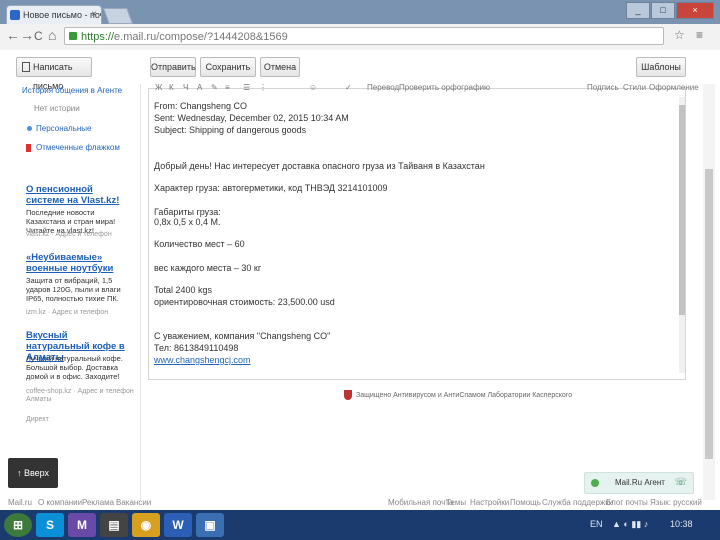 This screenshot has width=720, height=540. I want to click on close-window-button: ×, so click(695, 10).